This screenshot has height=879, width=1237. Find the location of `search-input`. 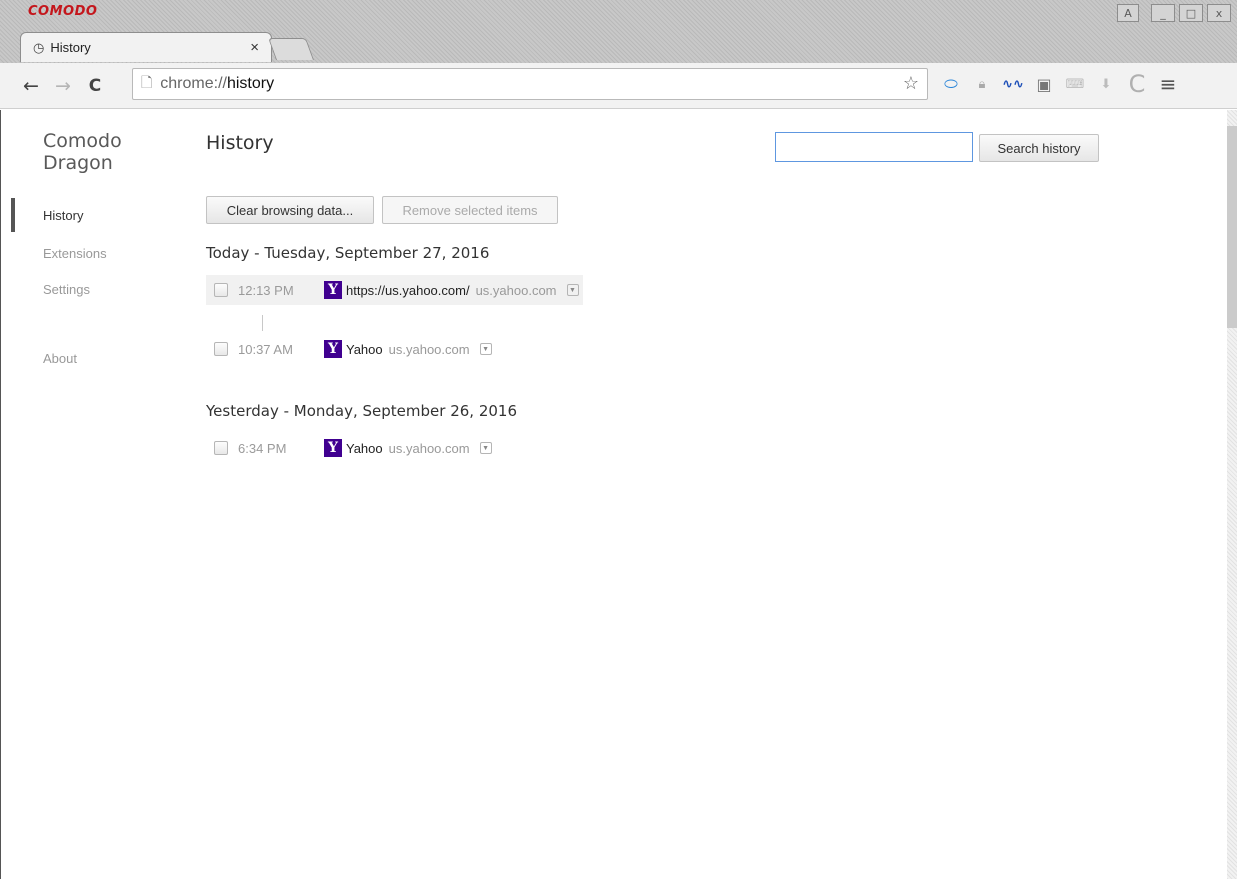

search-input is located at coordinates (874, 147).